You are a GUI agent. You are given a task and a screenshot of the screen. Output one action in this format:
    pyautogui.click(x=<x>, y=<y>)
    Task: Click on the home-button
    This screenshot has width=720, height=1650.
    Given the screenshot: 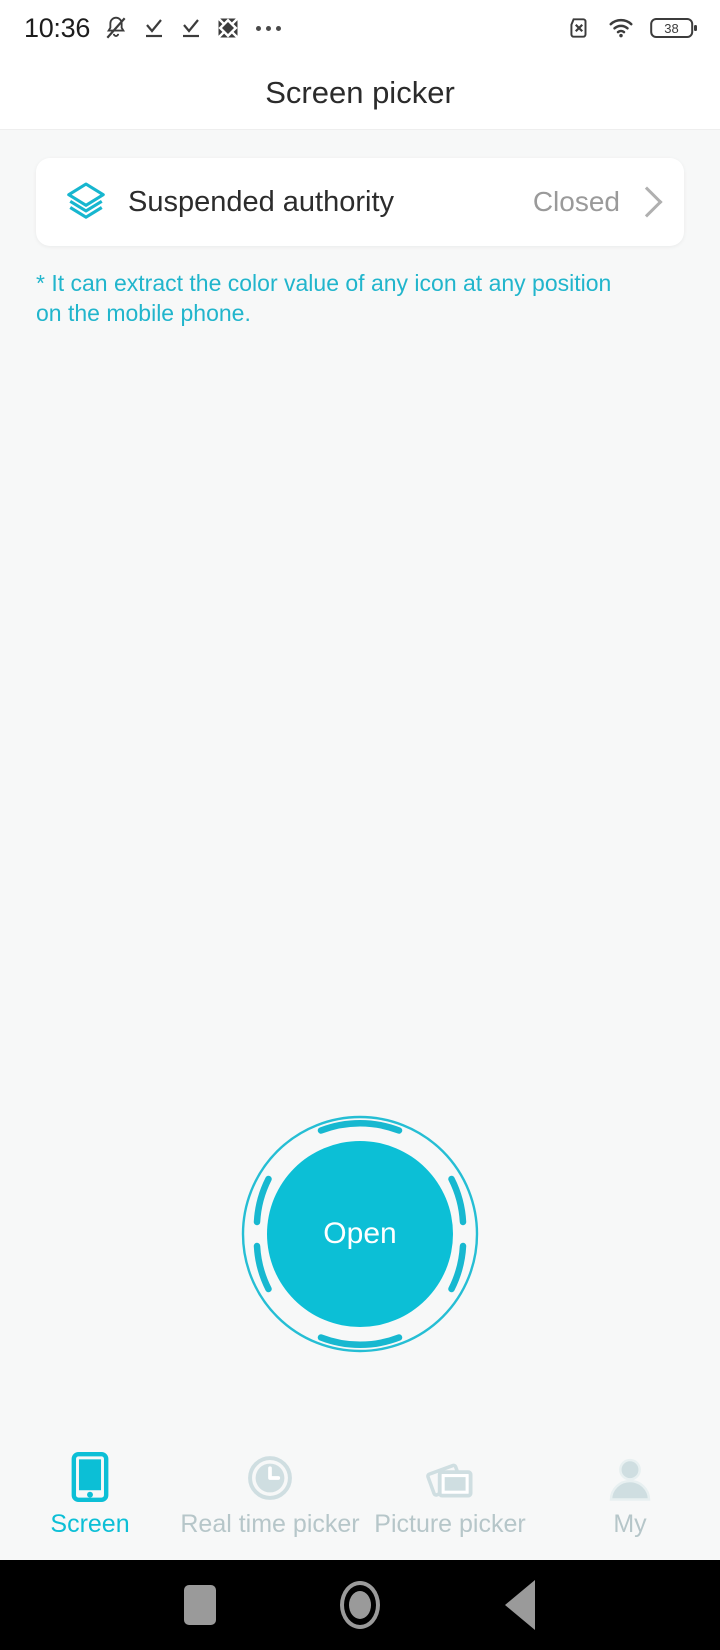 What is the action you would take?
    pyautogui.click(x=360, y=1605)
    